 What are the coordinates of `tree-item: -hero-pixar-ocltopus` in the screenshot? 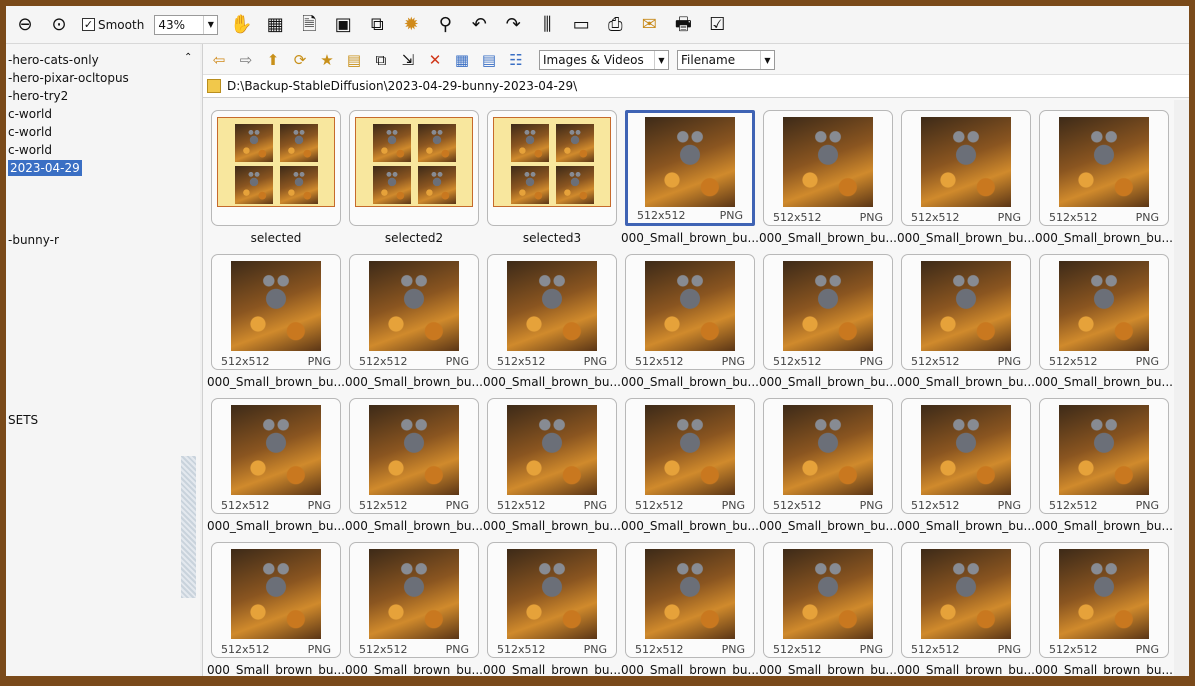 It's located at (68, 78).